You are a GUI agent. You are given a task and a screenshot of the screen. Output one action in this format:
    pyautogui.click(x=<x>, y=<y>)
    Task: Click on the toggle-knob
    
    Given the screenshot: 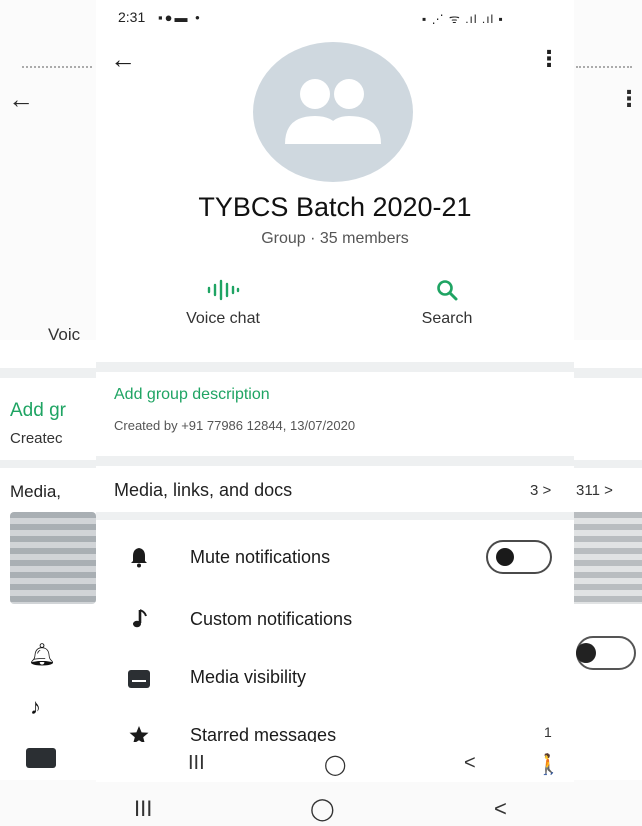 What is the action you would take?
    pyautogui.click(x=505, y=557)
    